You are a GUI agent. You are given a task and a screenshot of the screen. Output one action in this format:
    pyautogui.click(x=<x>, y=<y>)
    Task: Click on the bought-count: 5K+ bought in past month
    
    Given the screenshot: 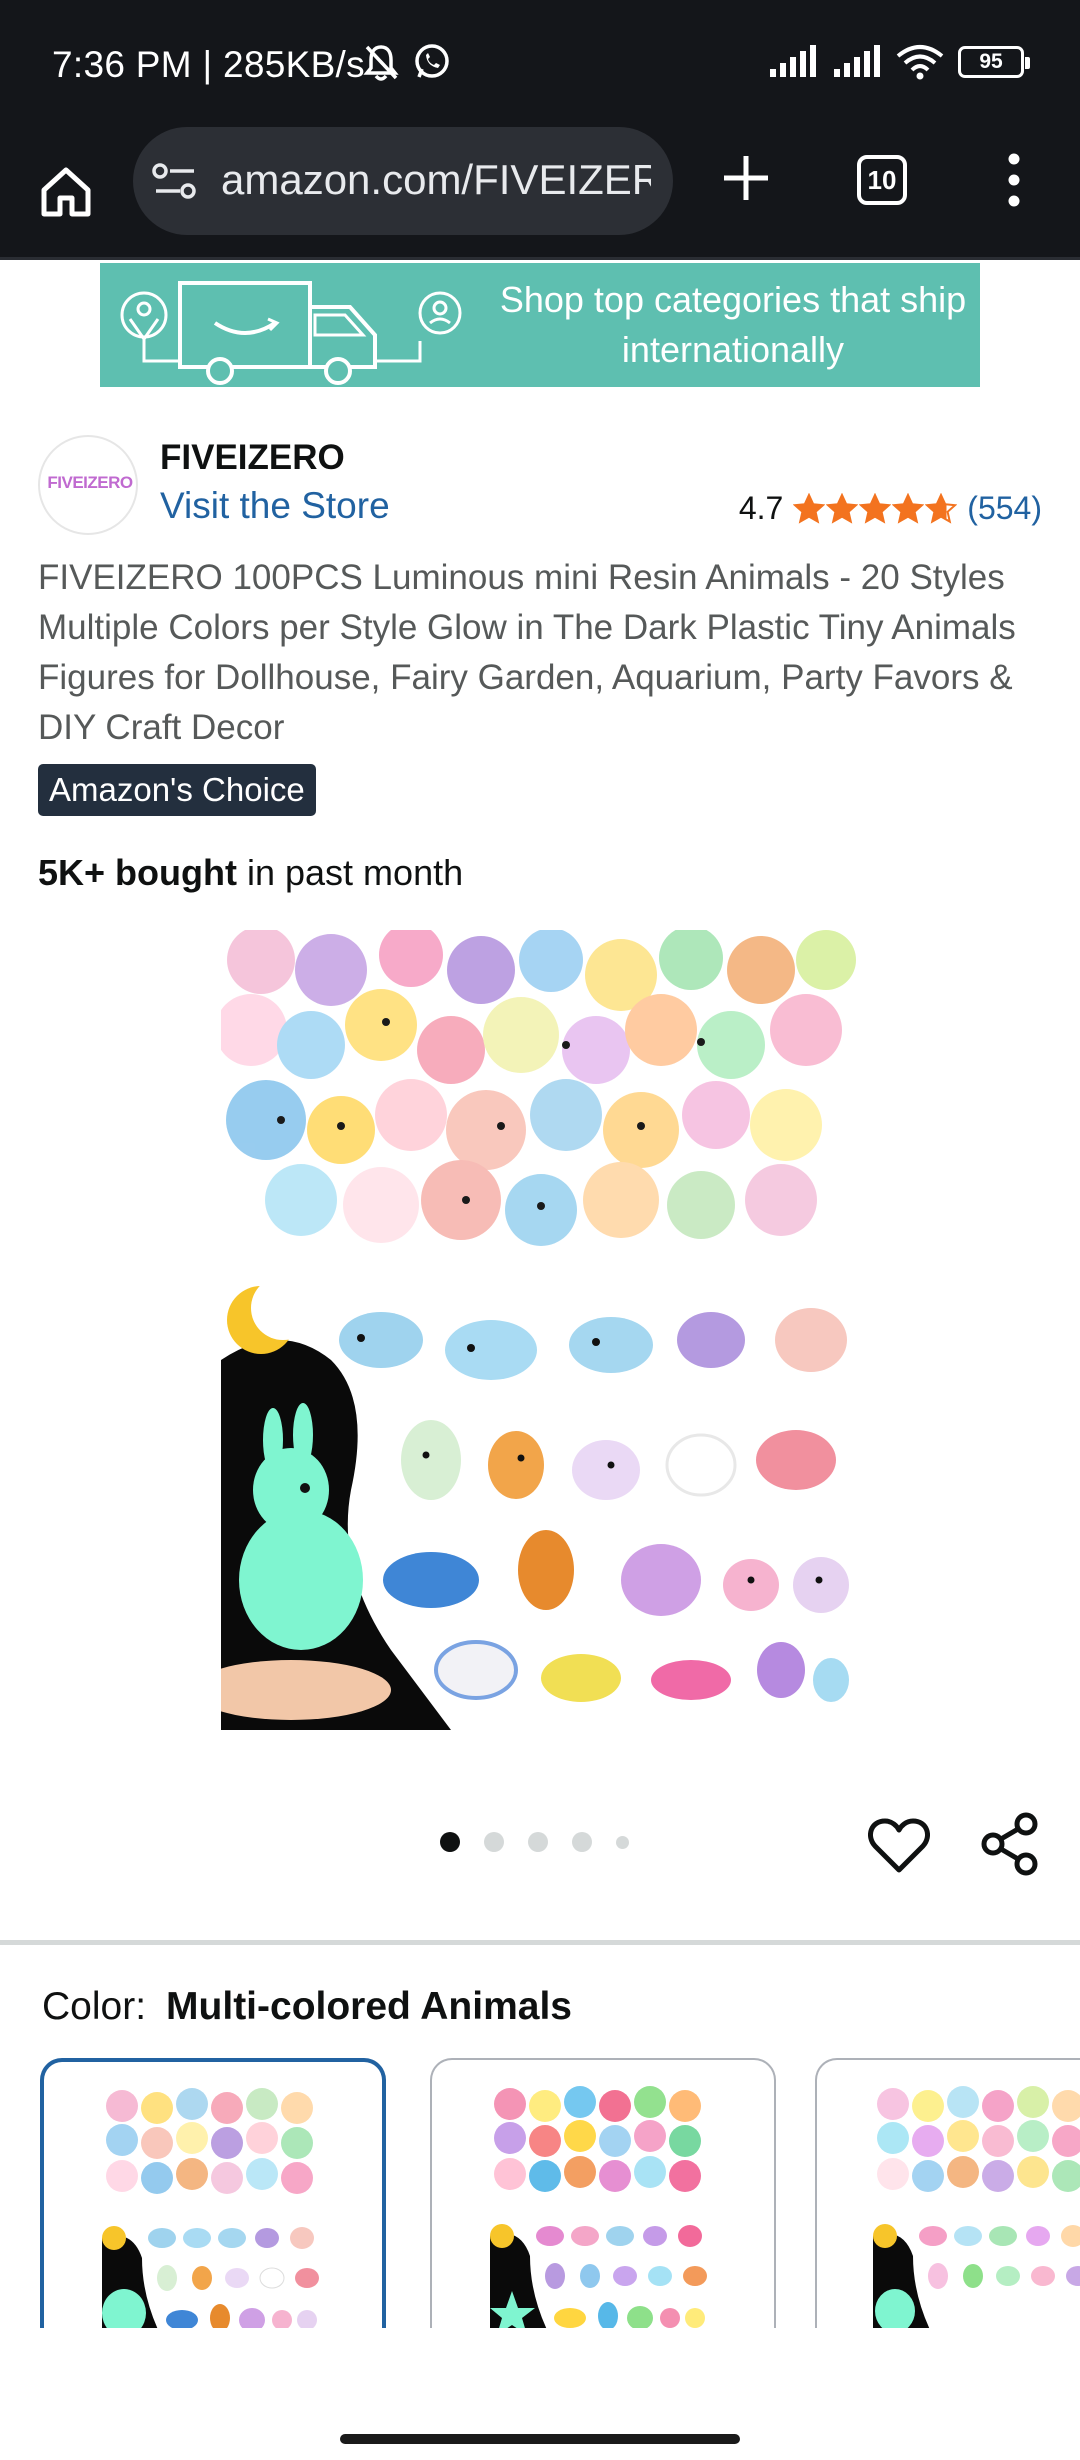 What is the action you would take?
    pyautogui.click(x=250, y=873)
    